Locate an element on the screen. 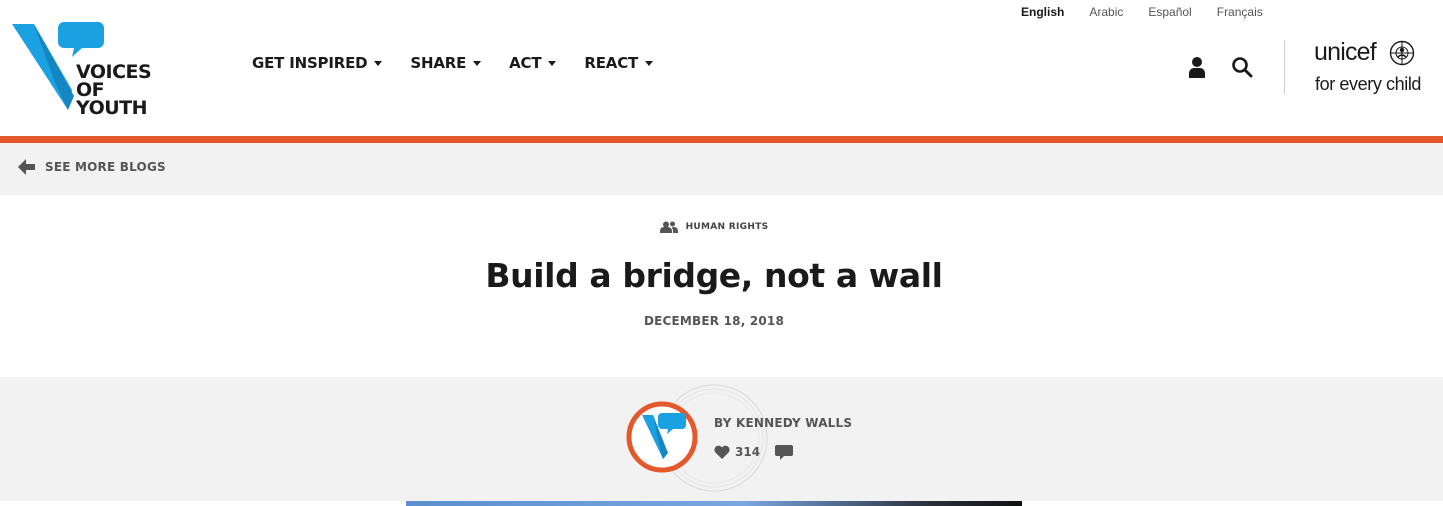  avatar is located at coordinates (697, 438).